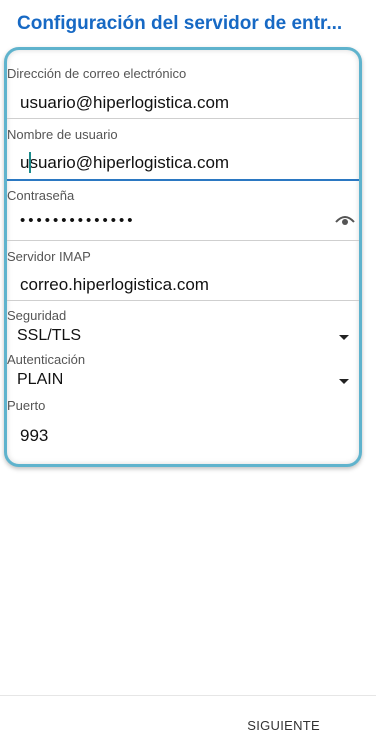 The width and height of the screenshot is (376, 755). I want to click on imap-server-underline, so click(183, 300).